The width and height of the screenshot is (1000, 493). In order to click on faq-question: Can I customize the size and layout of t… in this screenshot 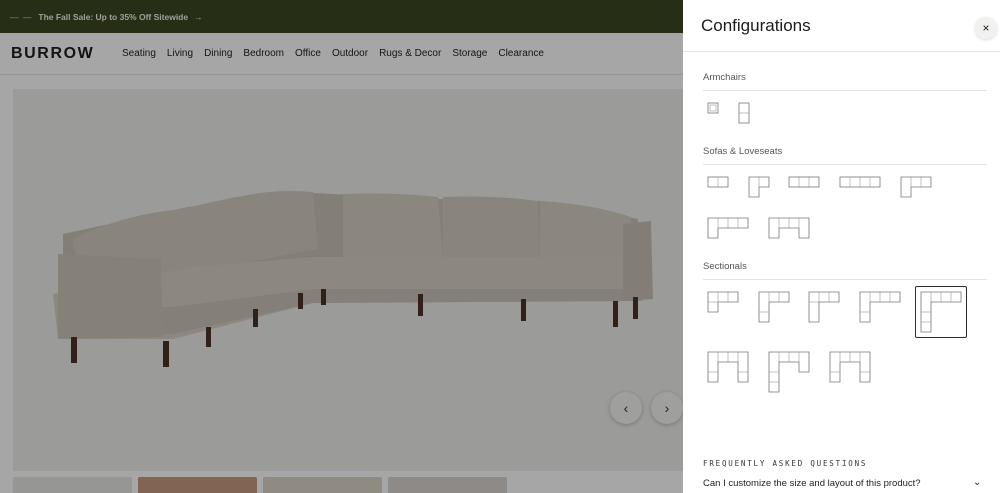, I will do `click(812, 483)`.